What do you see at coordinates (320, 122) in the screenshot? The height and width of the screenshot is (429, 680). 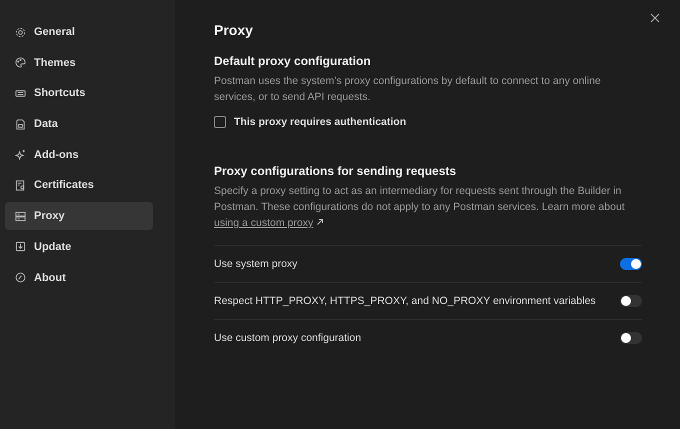 I see `checkbox-label: This proxy requires authentication` at bounding box center [320, 122].